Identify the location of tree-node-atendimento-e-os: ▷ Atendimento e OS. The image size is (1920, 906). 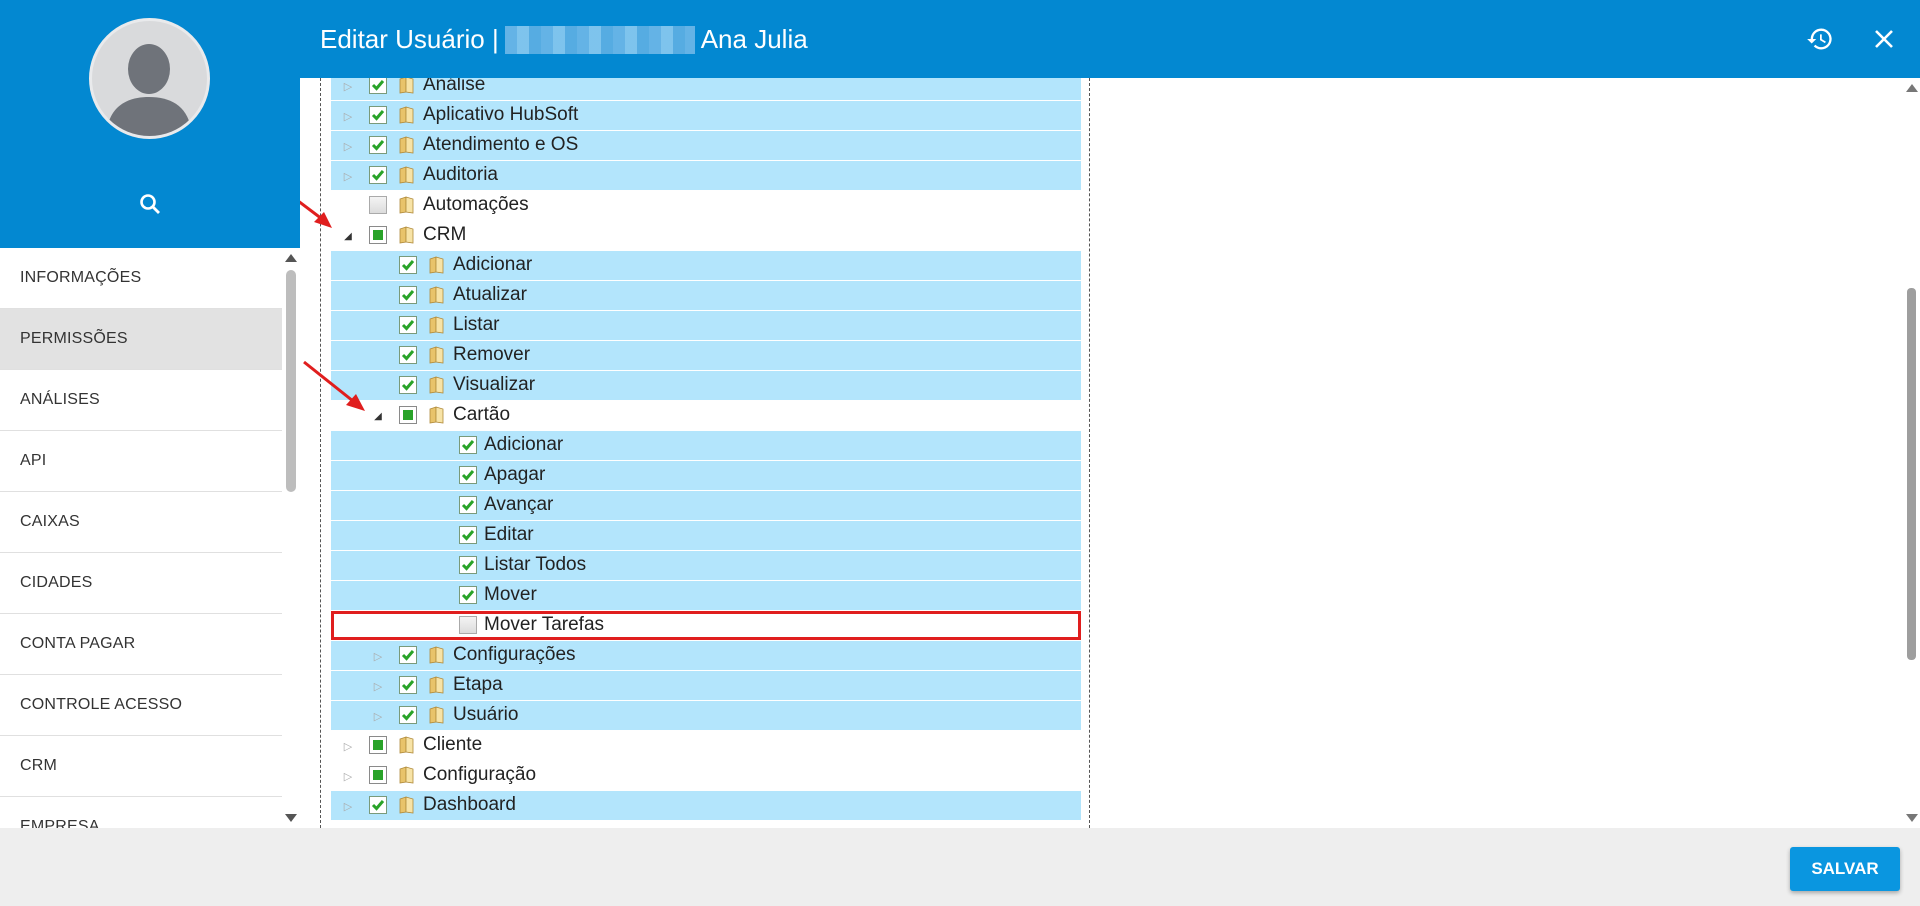
(706, 145).